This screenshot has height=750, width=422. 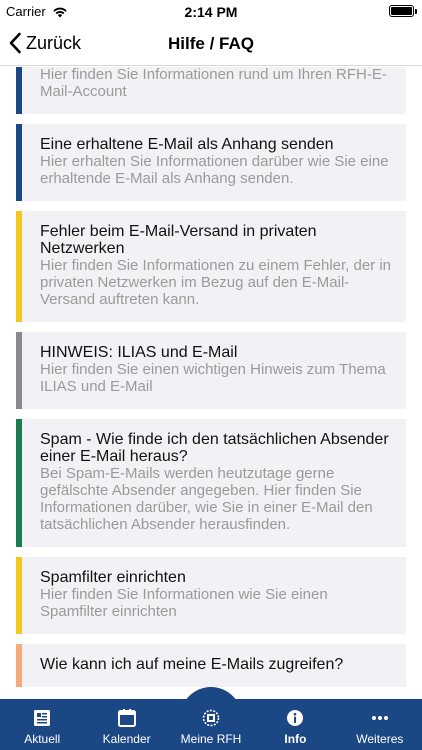 What do you see at coordinates (379, 718) in the screenshot?
I see `more-dots-icon` at bounding box center [379, 718].